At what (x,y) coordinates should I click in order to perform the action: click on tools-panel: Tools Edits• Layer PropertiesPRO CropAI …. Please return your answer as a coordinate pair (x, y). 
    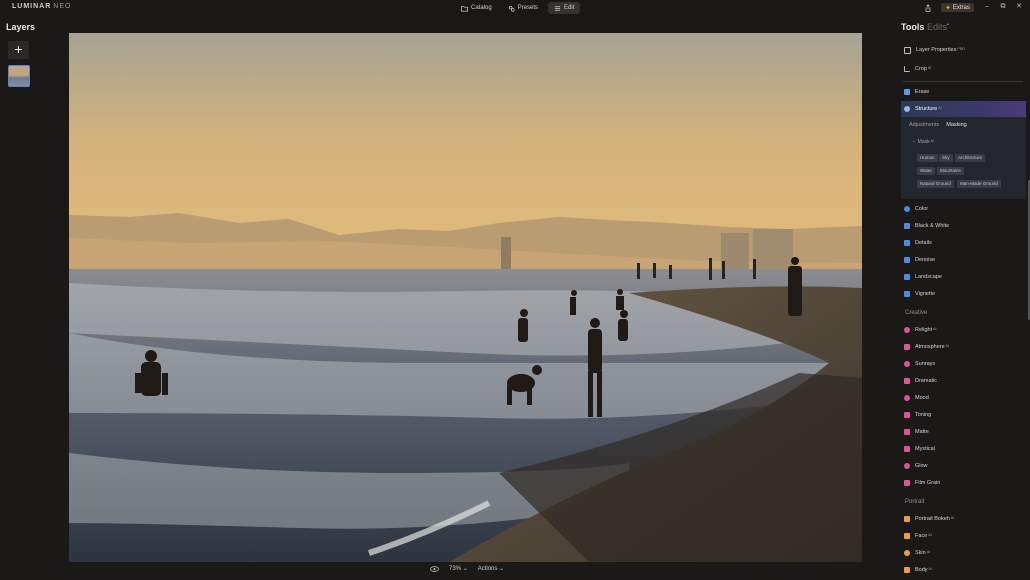
    Looking at the image, I should click on (961, 298).